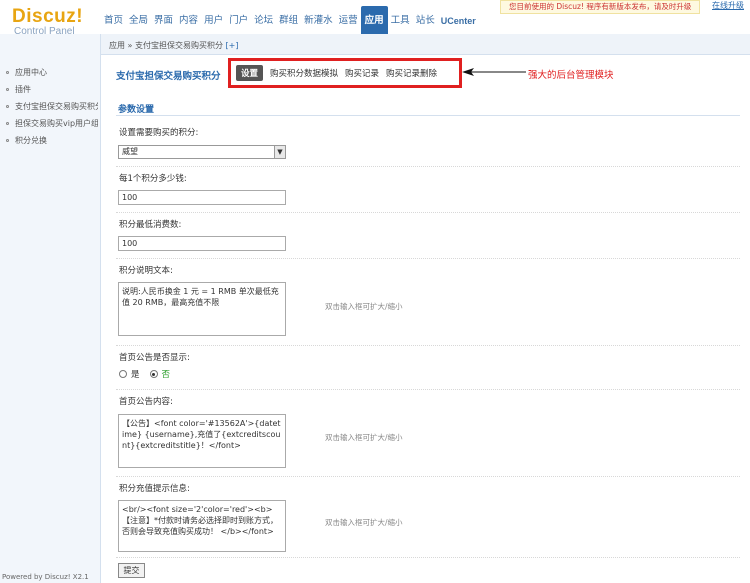 The height and width of the screenshot is (583, 750). Describe the element at coordinates (56, 106) in the screenshot. I see `sidebar-item-label: 支付宝担保交易购买积分` at that location.